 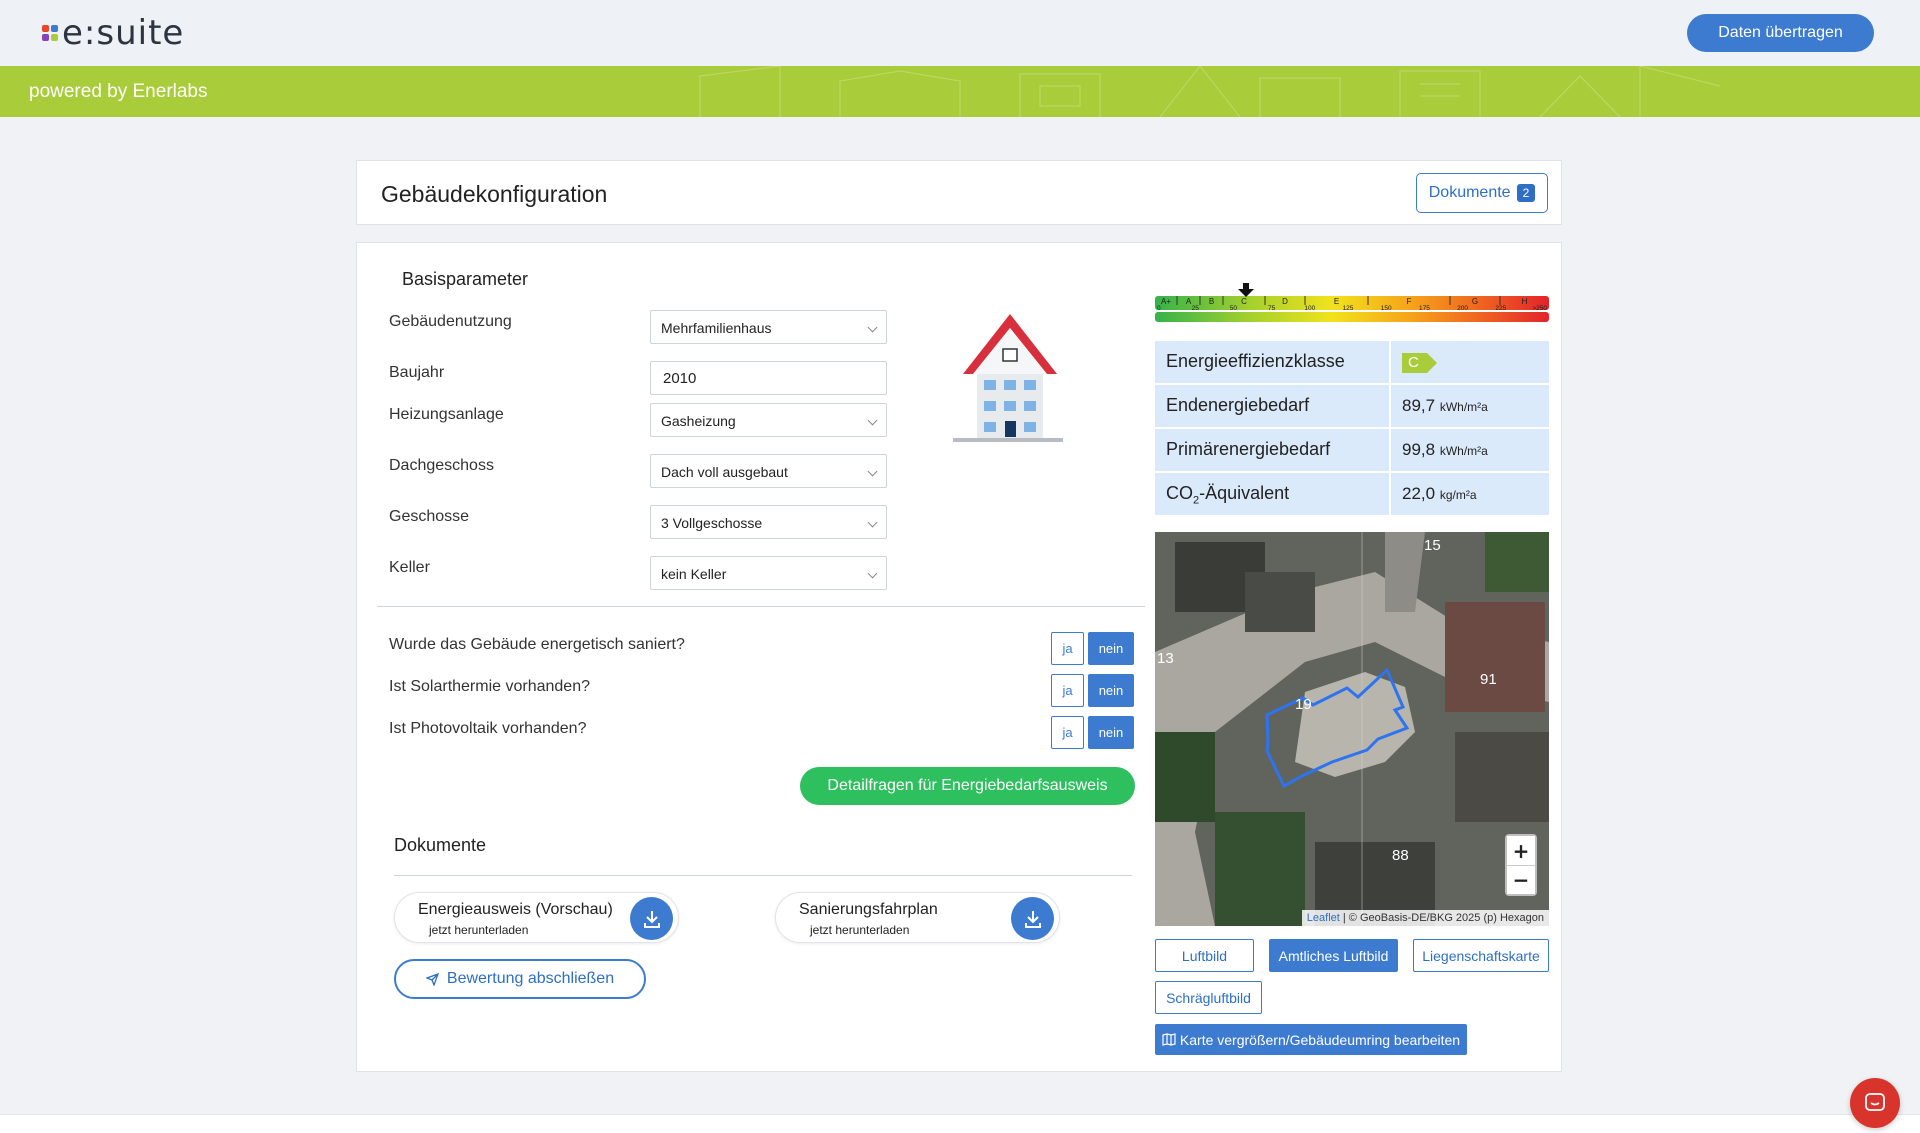 What do you see at coordinates (1526, 193) in the screenshot?
I see `documents-count-badge: 2` at bounding box center [1526, 193].